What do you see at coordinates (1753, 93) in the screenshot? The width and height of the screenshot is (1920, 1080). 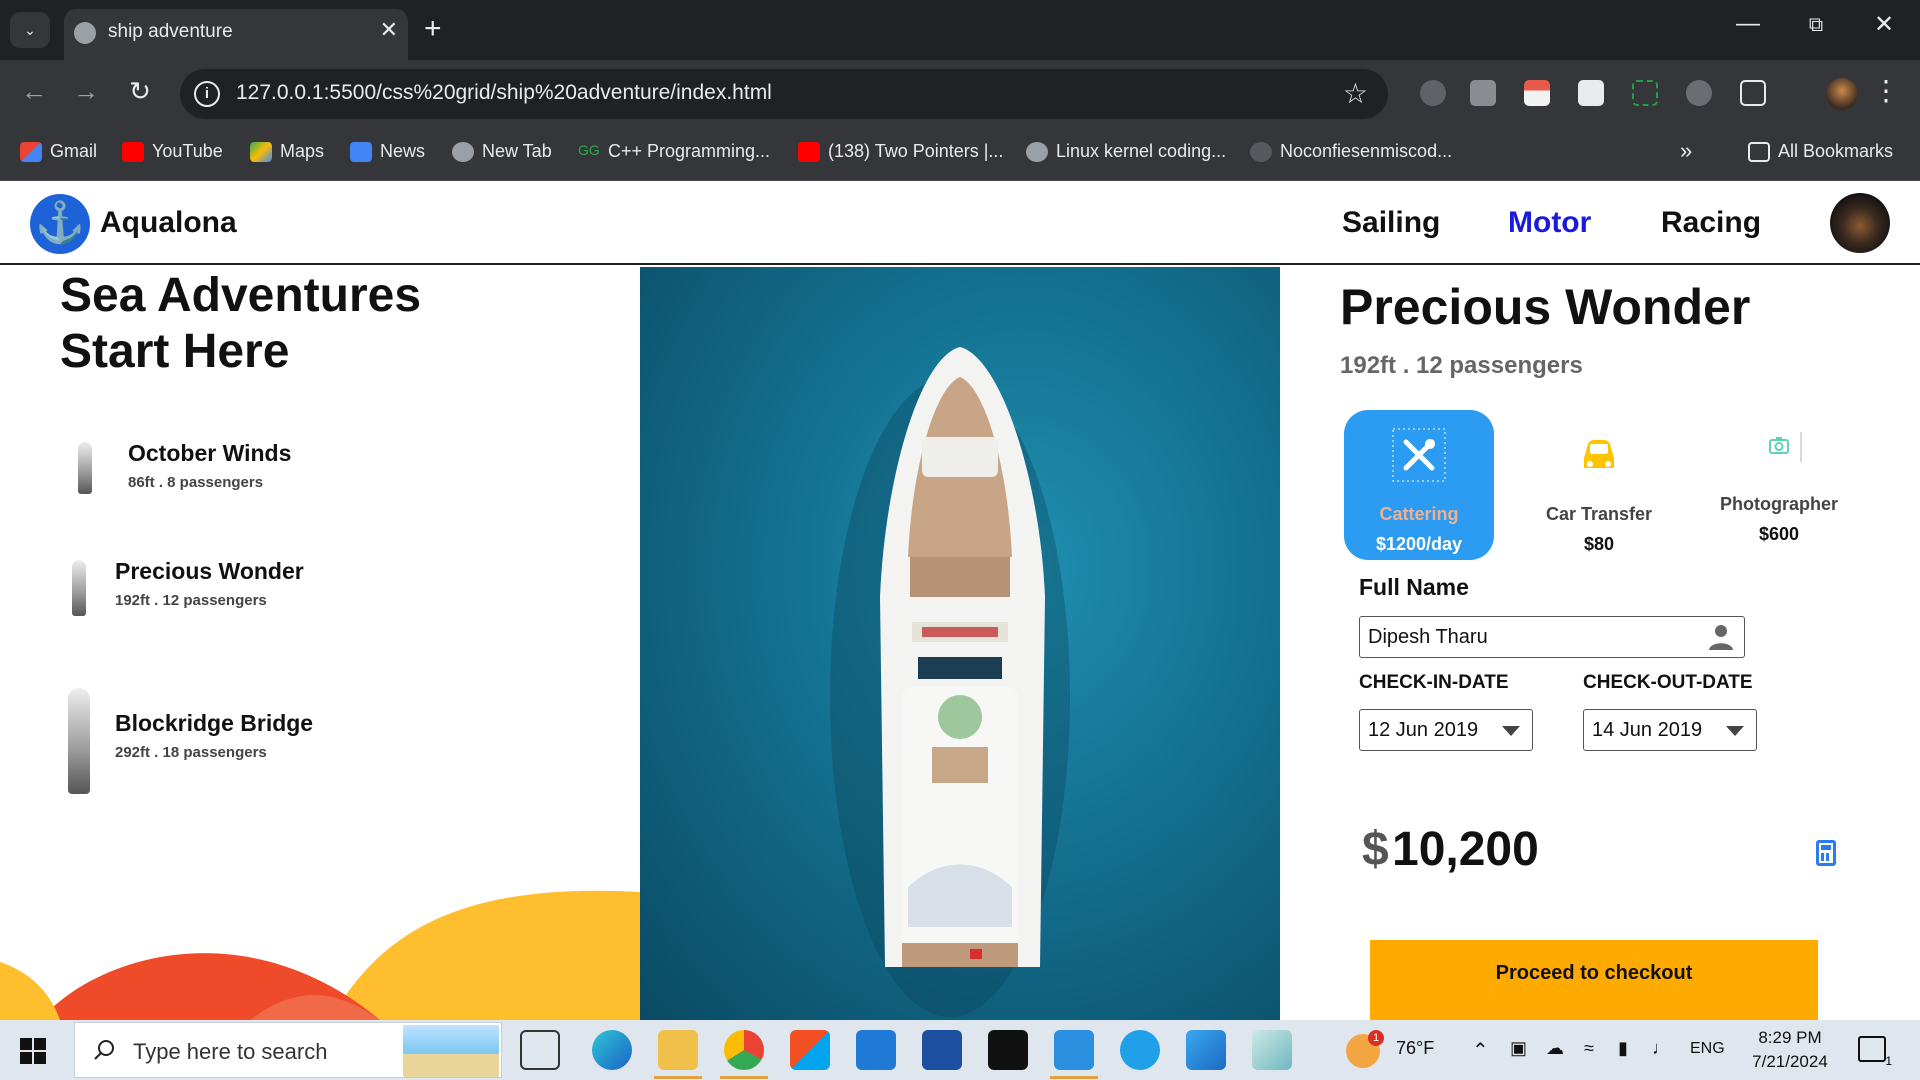 I see `extensions-puzzle-icon` at bounding box center [1753, 93].